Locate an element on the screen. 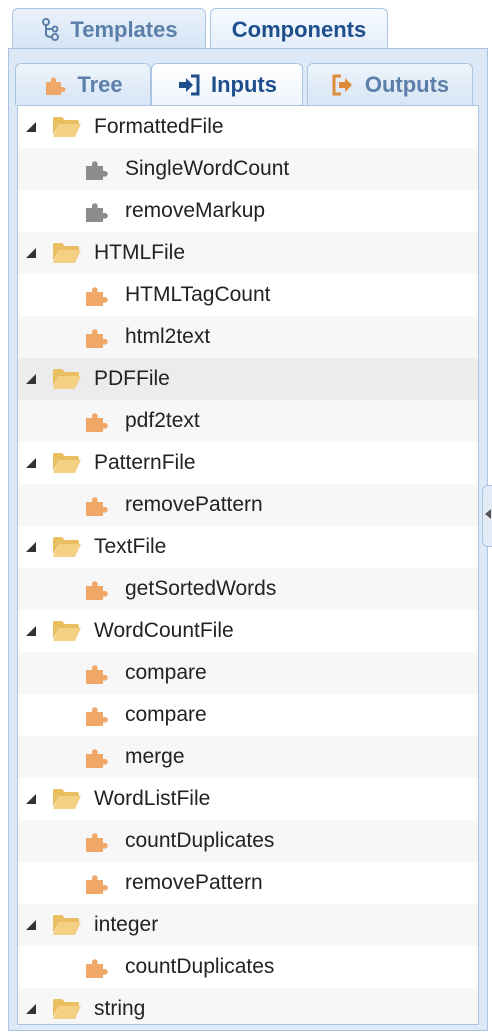 The width and height of the screenshot is (492, 1034). sub-tab-bar: Tree Inputs Outputs is located at coordinates (248, 77).